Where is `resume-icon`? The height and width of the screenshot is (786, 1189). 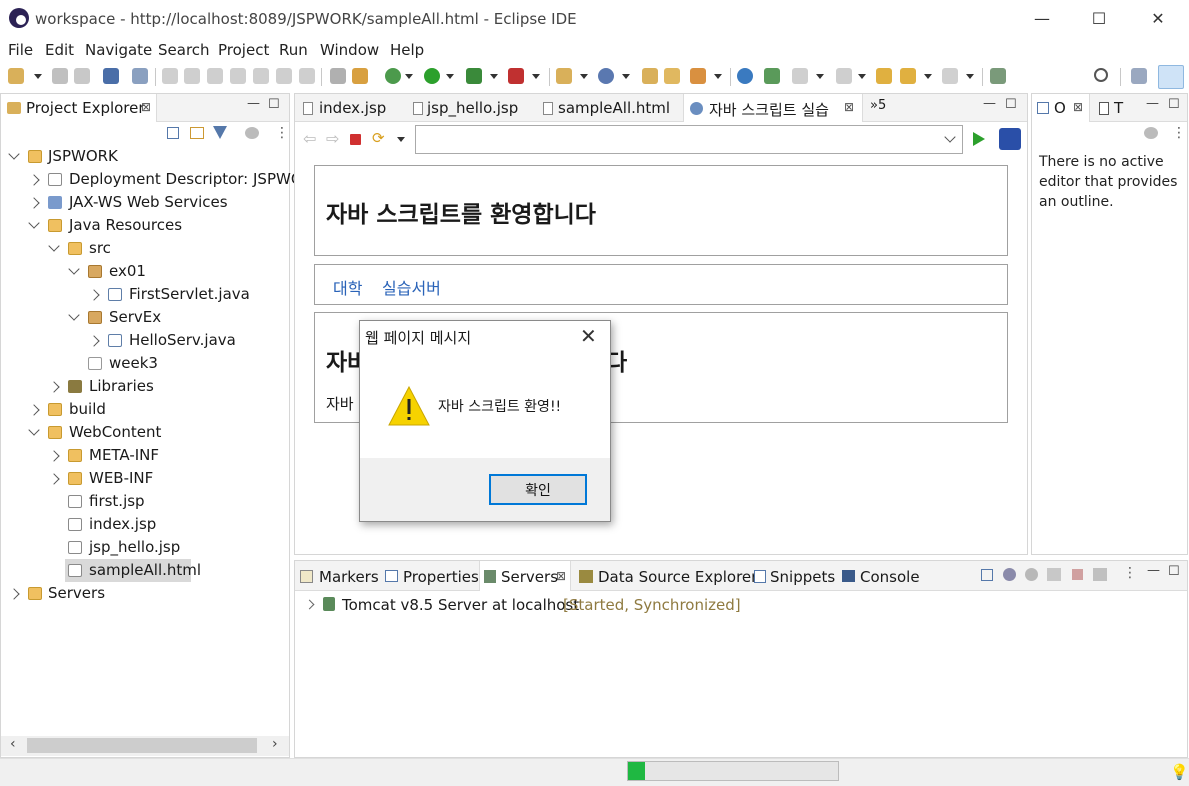 resume-icon is located at coordinates (170, 76).